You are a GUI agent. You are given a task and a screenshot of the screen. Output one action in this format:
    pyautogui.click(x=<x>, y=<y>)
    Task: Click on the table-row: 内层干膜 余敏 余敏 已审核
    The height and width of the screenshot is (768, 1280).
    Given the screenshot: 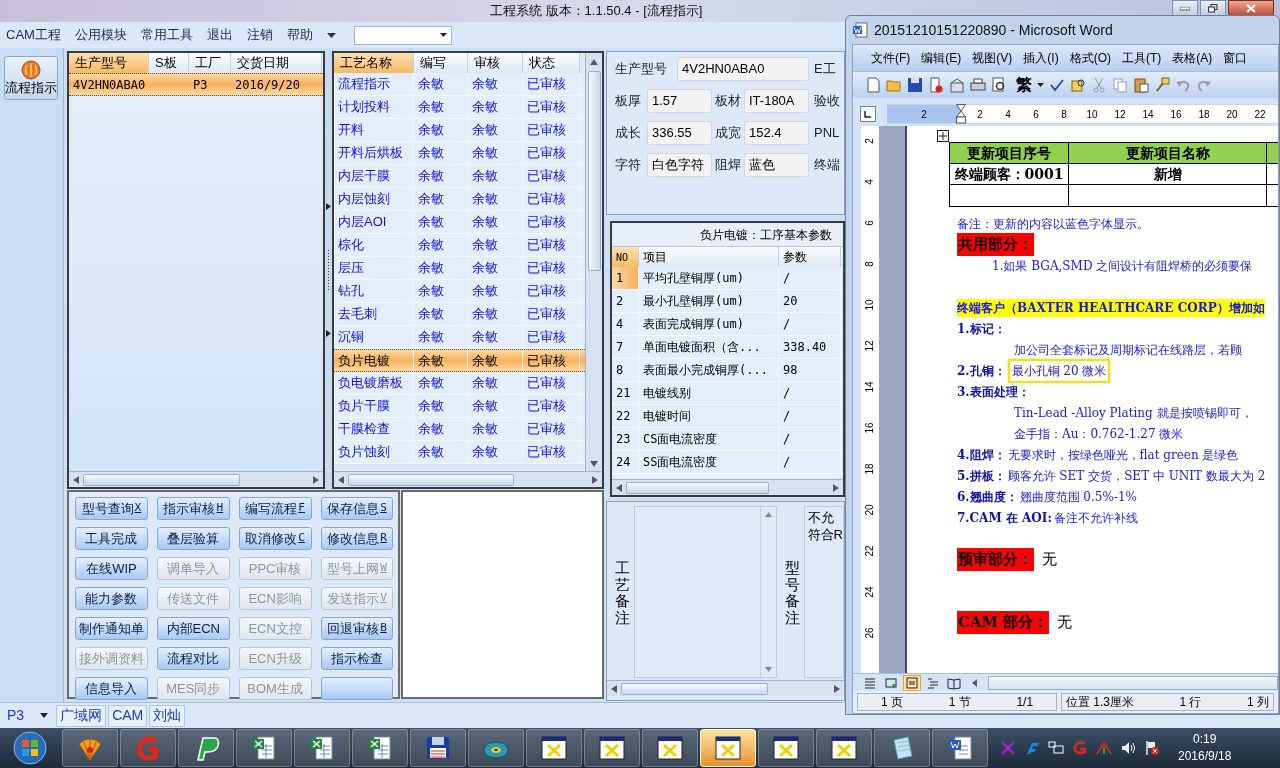 What is the action you would take?
    pyautogui.click(x=459, y=176)
    